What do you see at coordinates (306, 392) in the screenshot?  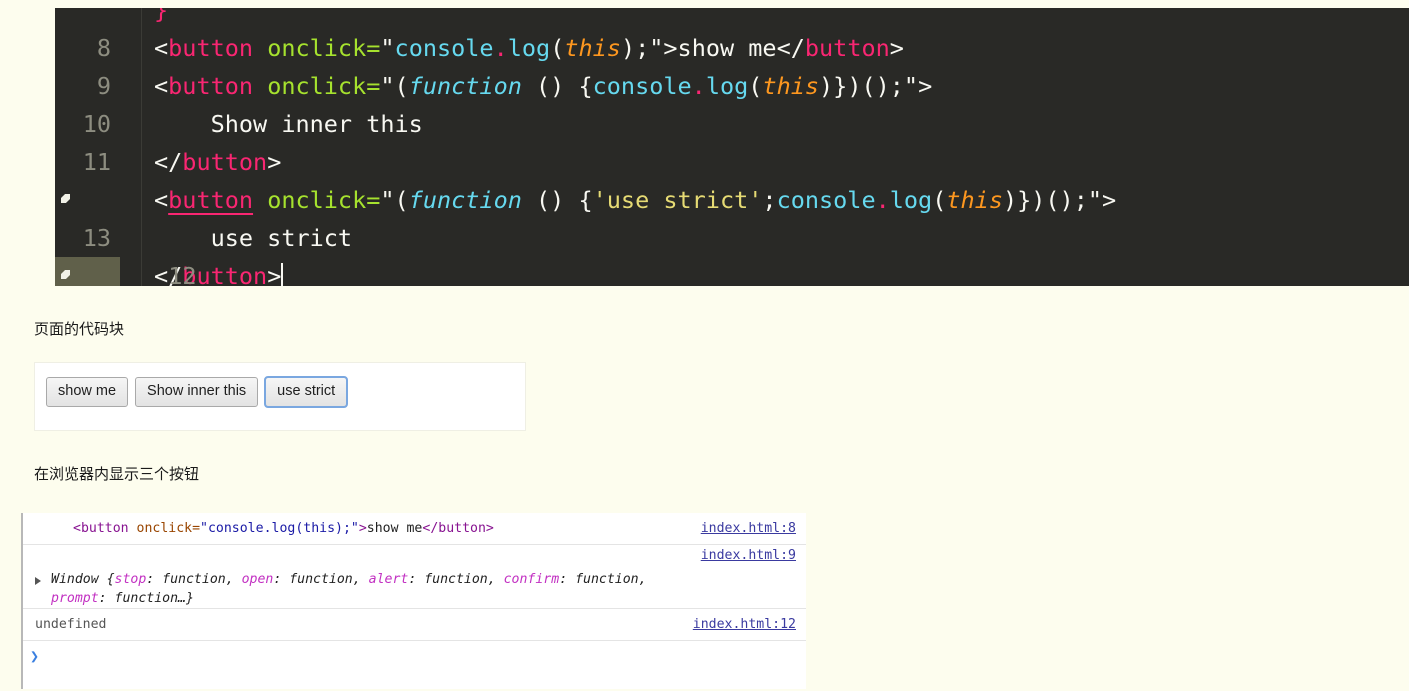 I see `use-strict-button: use strict` at bounding box center [306, 392].